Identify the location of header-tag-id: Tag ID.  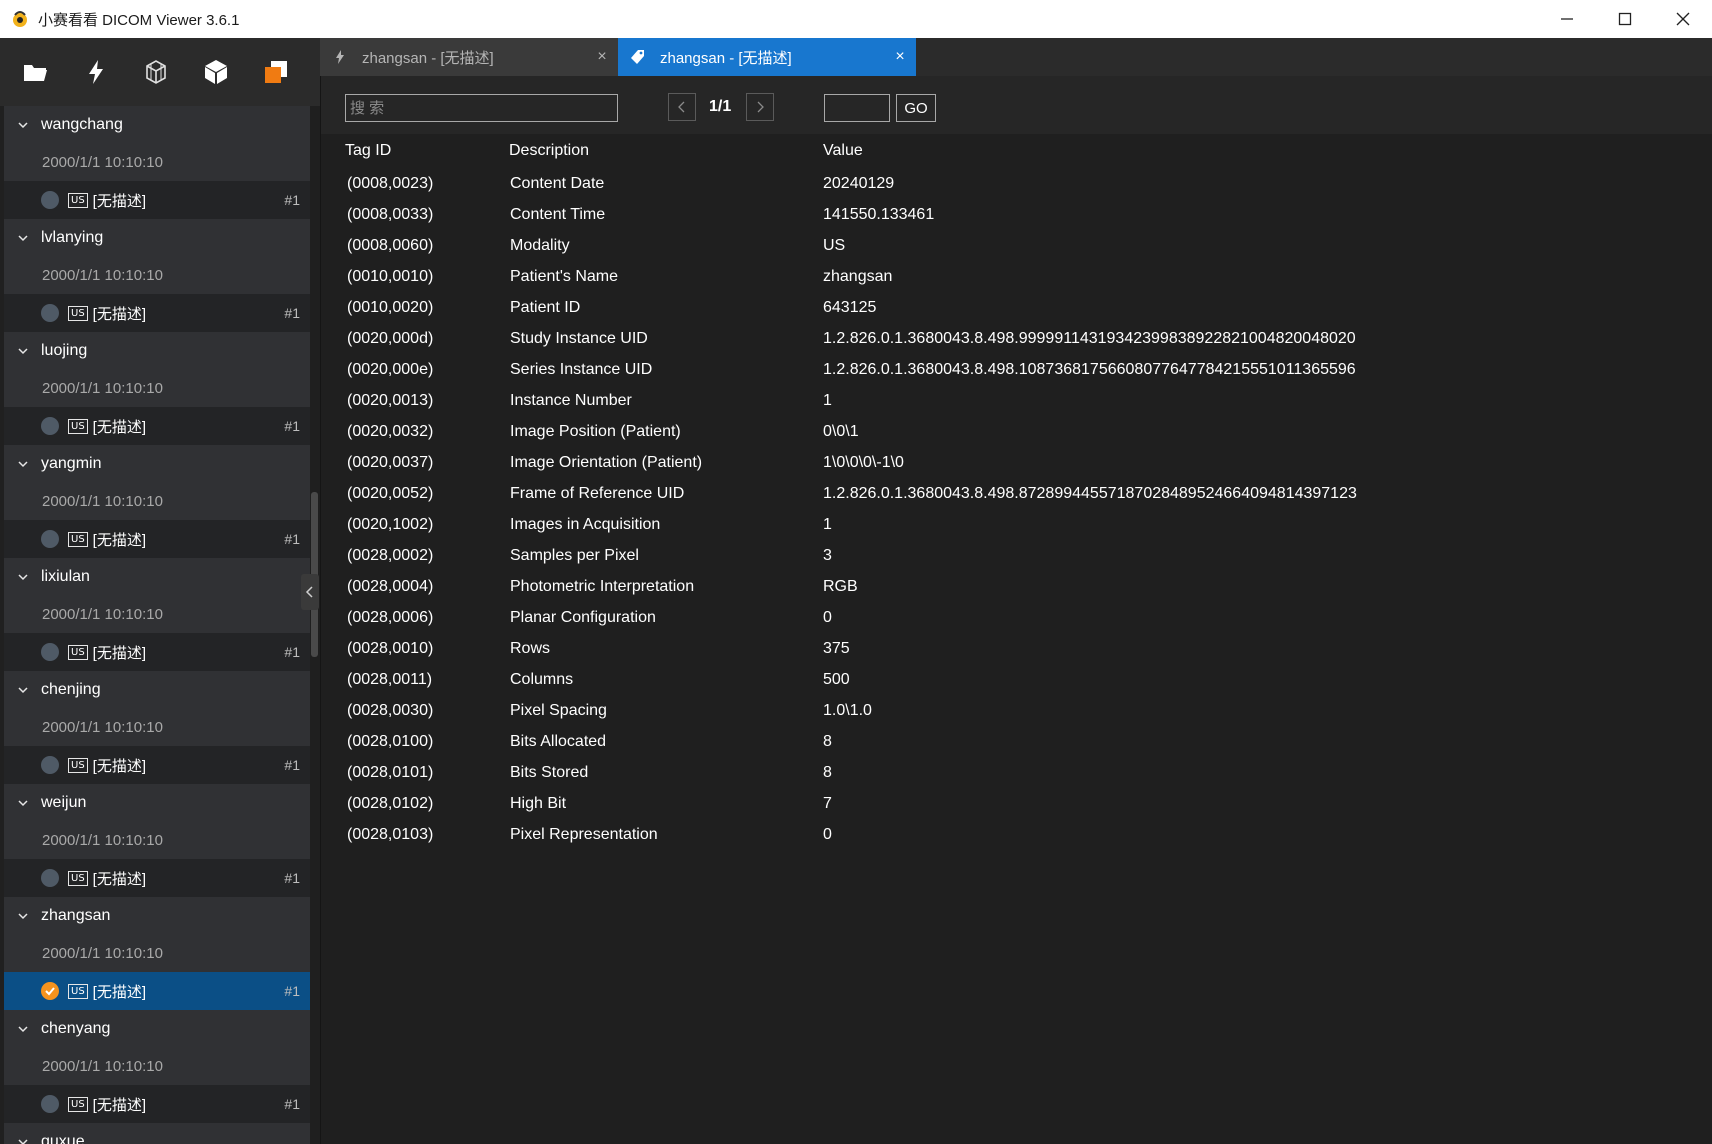
(368, 150).